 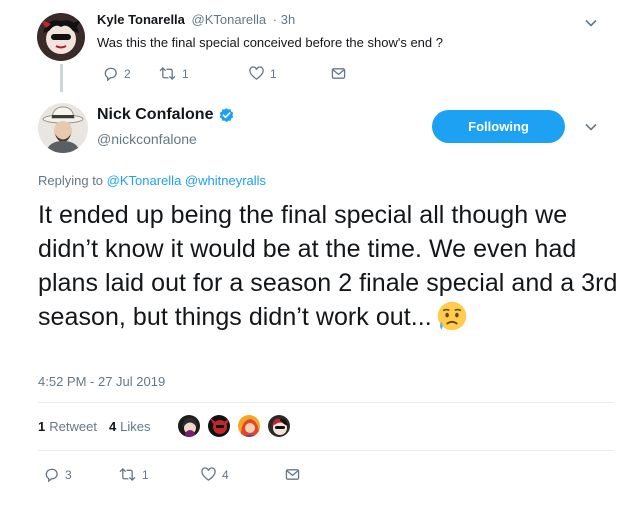 I want to click on tweet-stats: 1 Retweet 4 Likes, so click(x=100, y=426).